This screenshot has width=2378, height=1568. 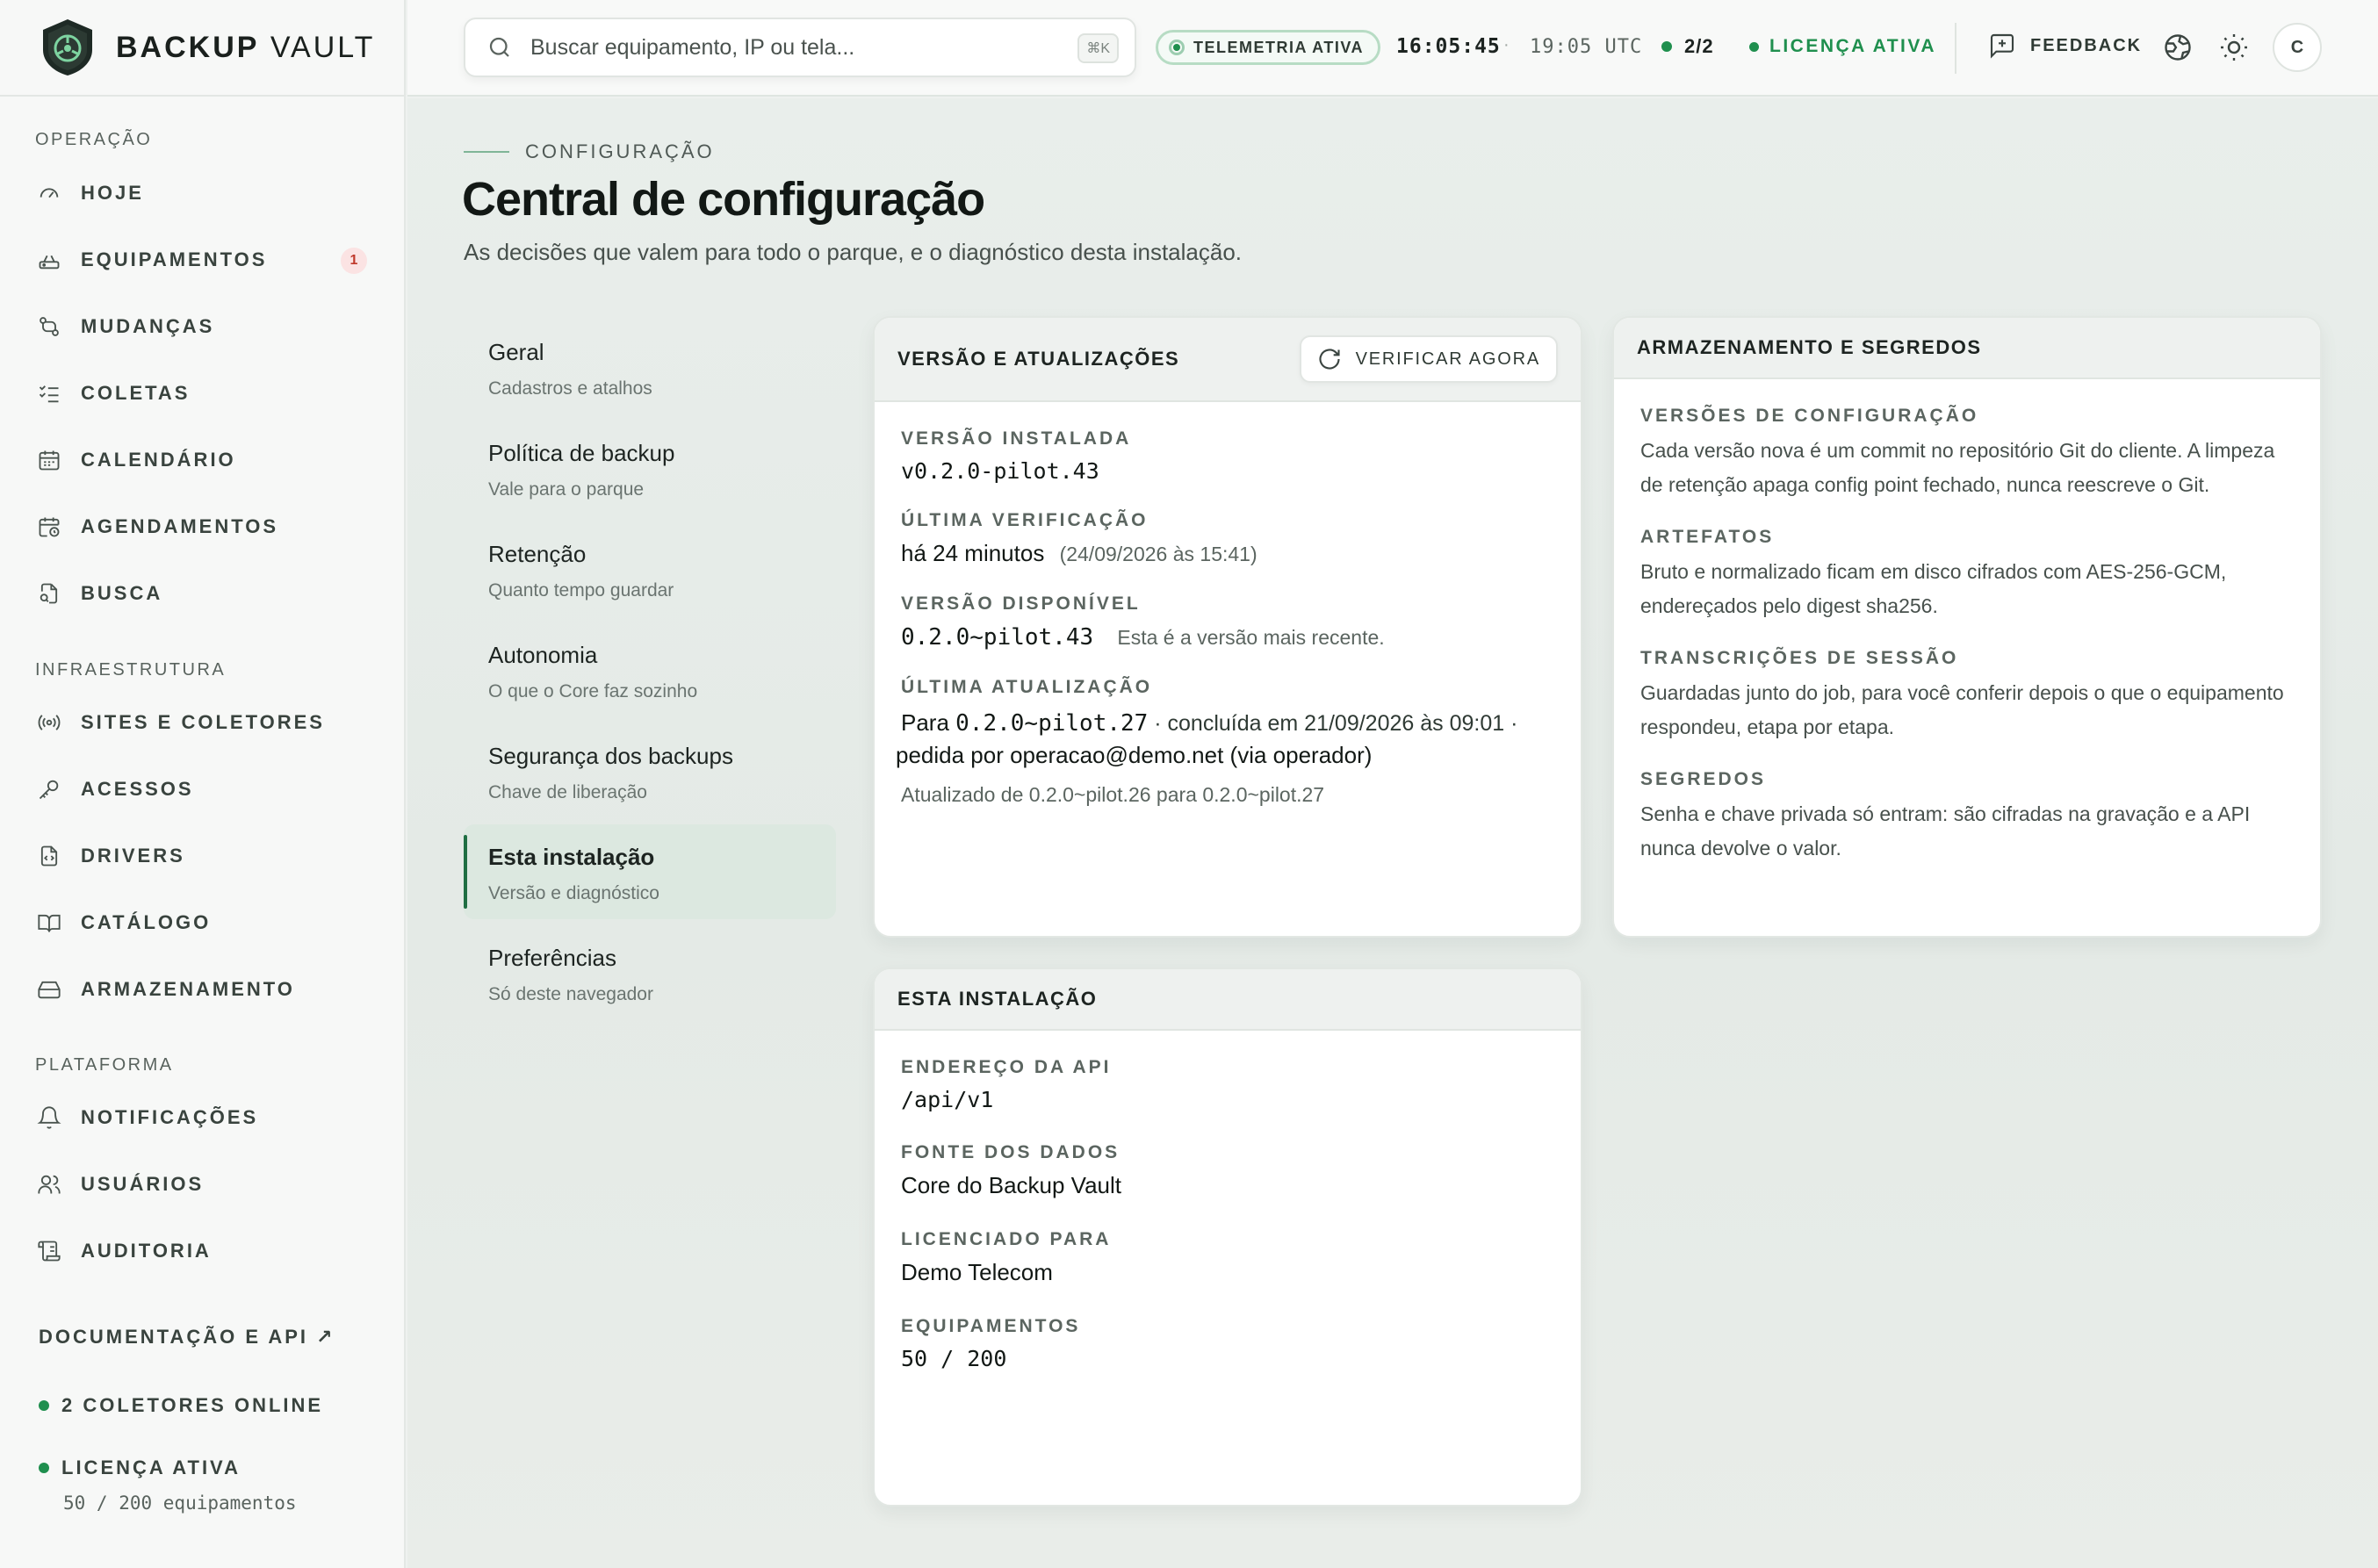 I want to click on last-check-label: ÚLTIMA VERIFICAÇÃO, so click(x=1025, y=520).